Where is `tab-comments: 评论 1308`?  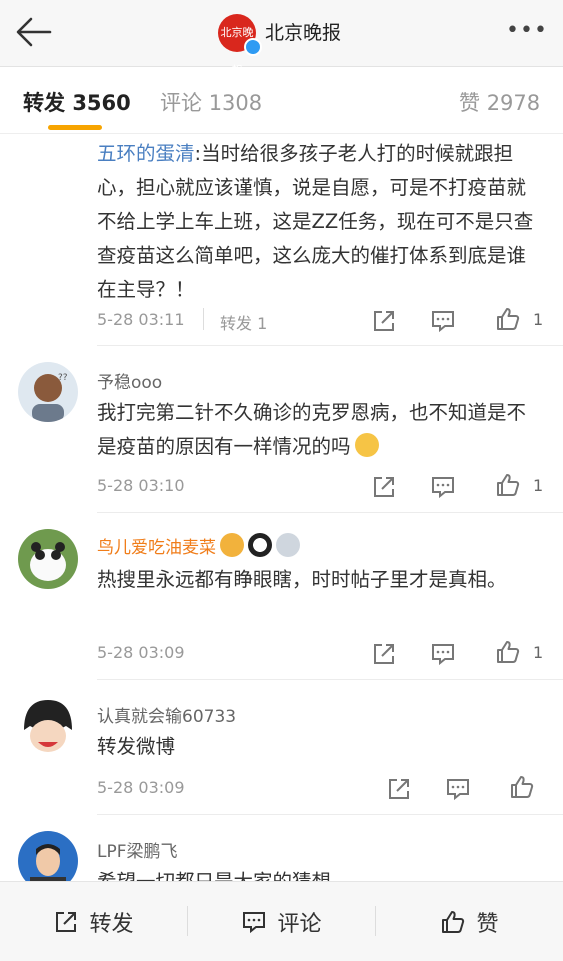 tab-comments: 评论 1308 is located at coordinates (211, 102).